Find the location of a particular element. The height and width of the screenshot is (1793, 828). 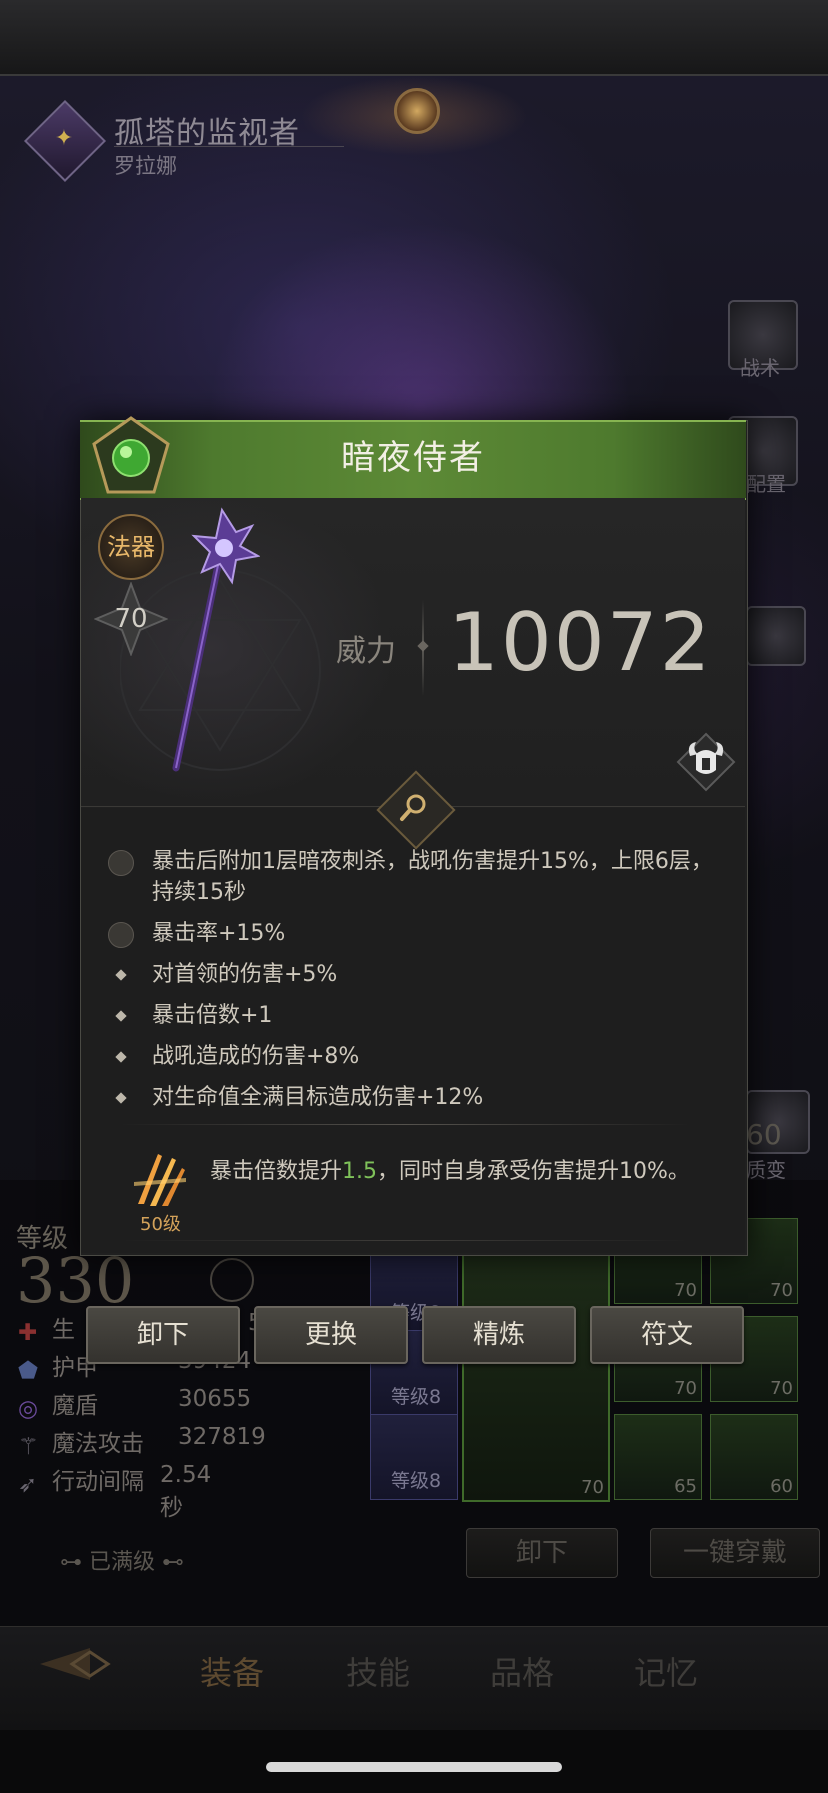

maxed-text: 已满级 is located at coordinates (122, 1562).